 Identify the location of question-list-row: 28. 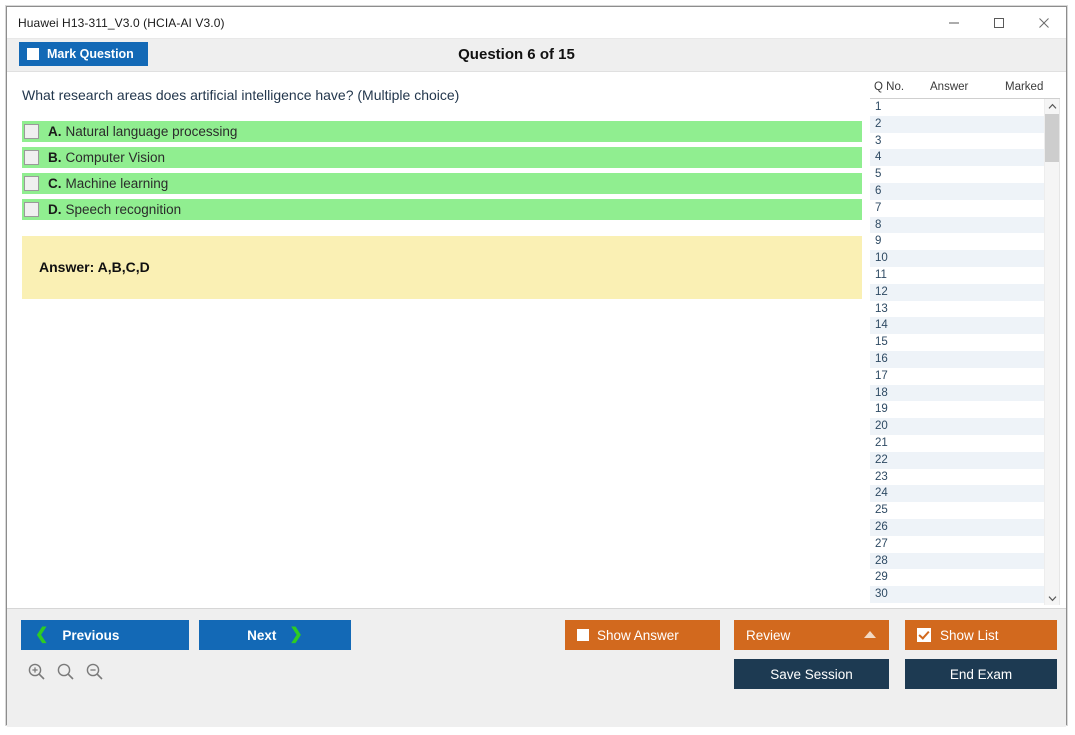
(957, 561).